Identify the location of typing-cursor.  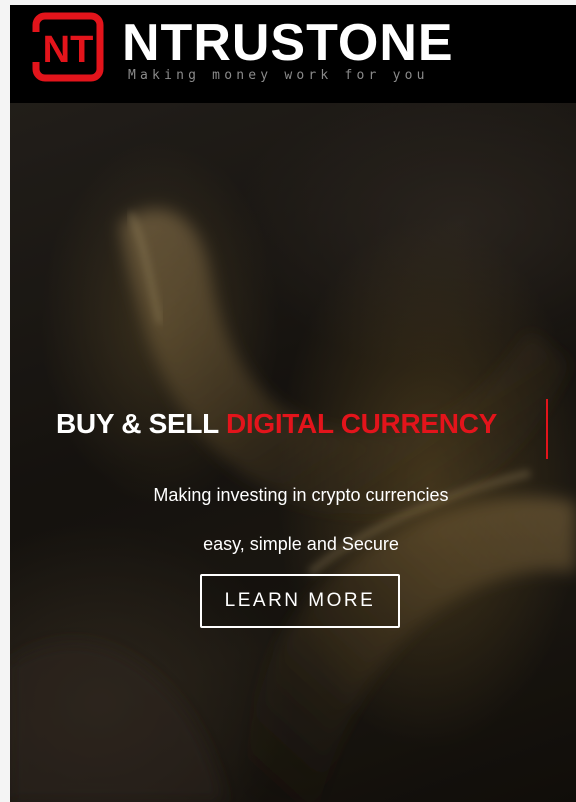
(547, 429).